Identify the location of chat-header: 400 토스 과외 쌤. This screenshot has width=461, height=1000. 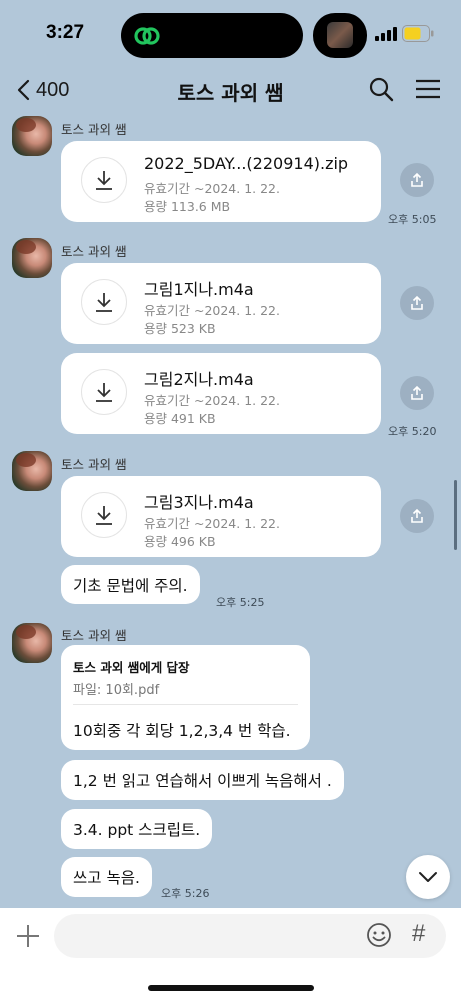
(230, 90).